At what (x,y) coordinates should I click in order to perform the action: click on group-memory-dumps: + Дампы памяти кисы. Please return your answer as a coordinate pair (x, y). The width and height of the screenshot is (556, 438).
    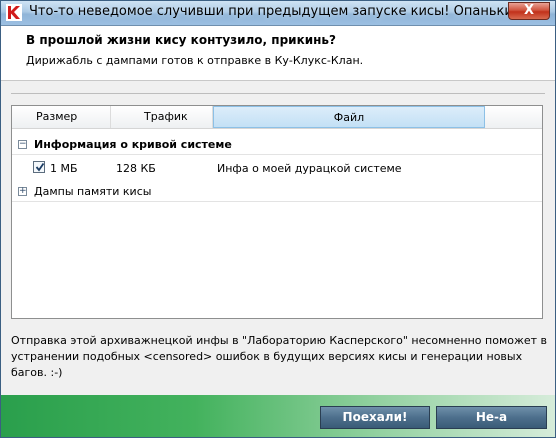
    Looking at the image, I should click on (277, 192).